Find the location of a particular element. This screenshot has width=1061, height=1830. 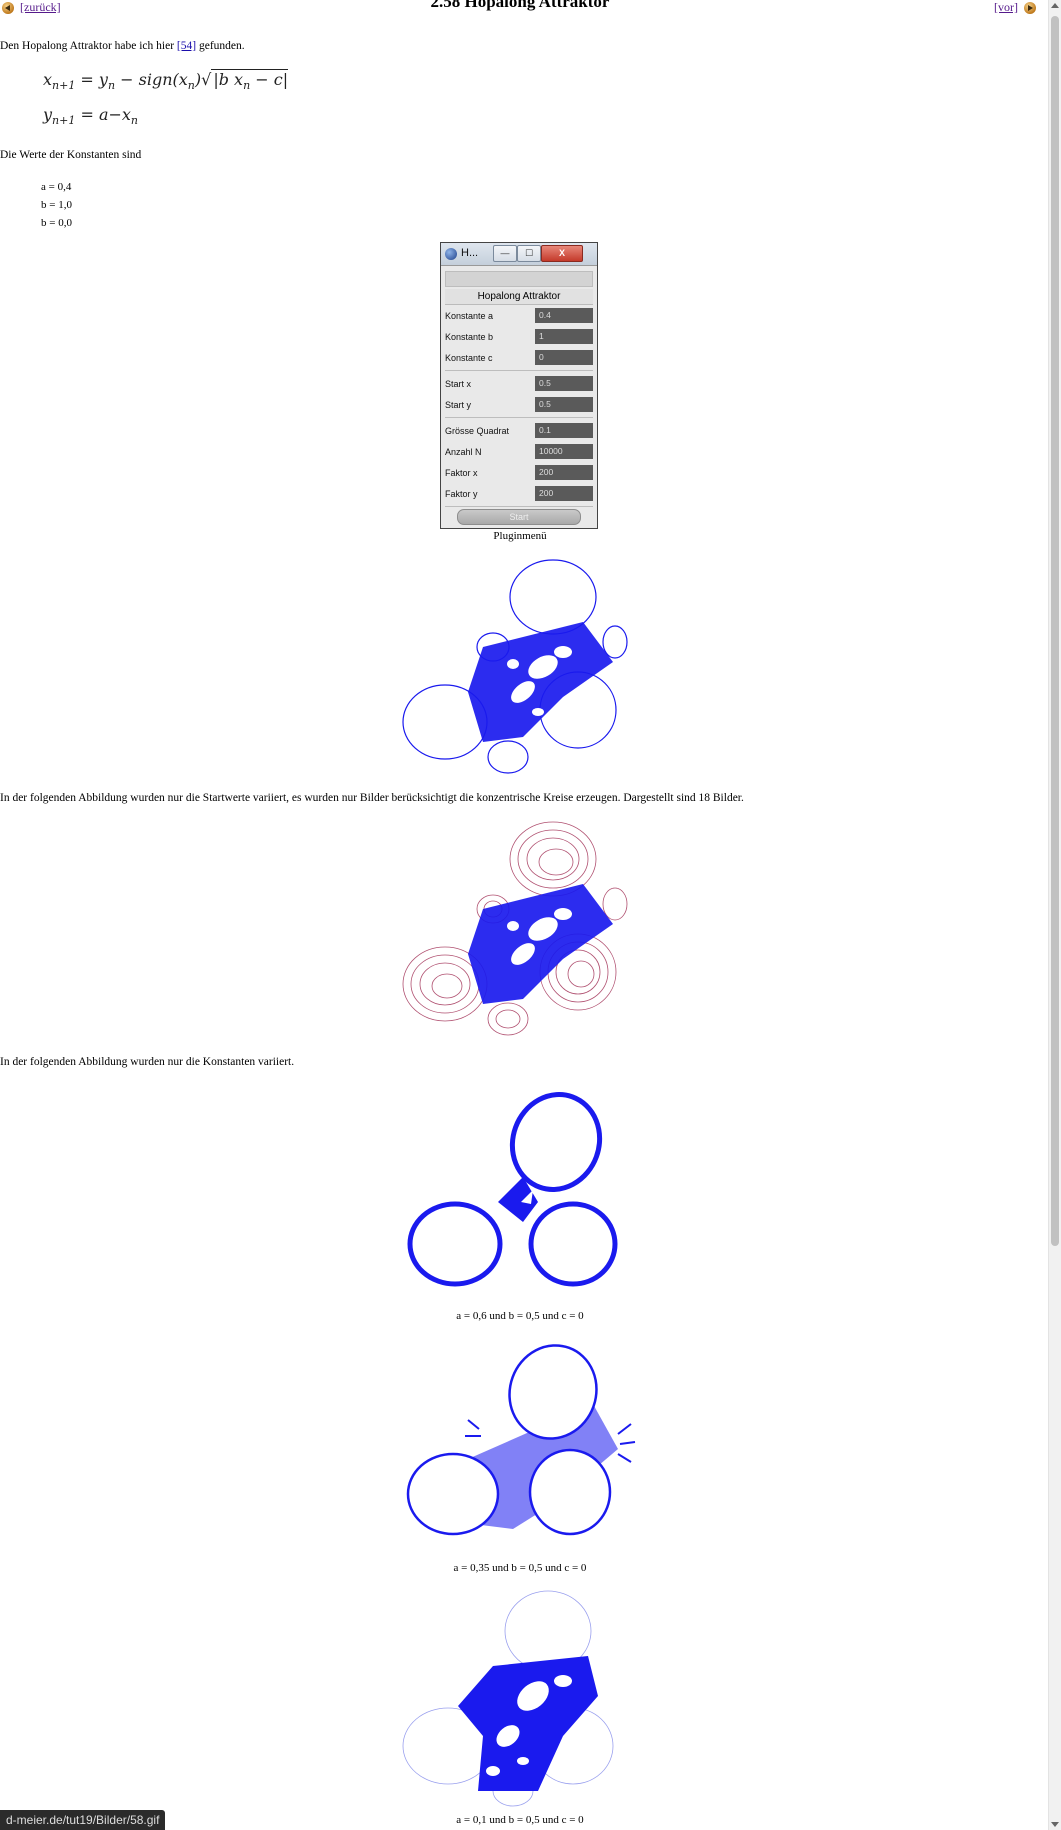

page-title: 2.58 Hopalong Attraktor is located at coordinates (520, 5).